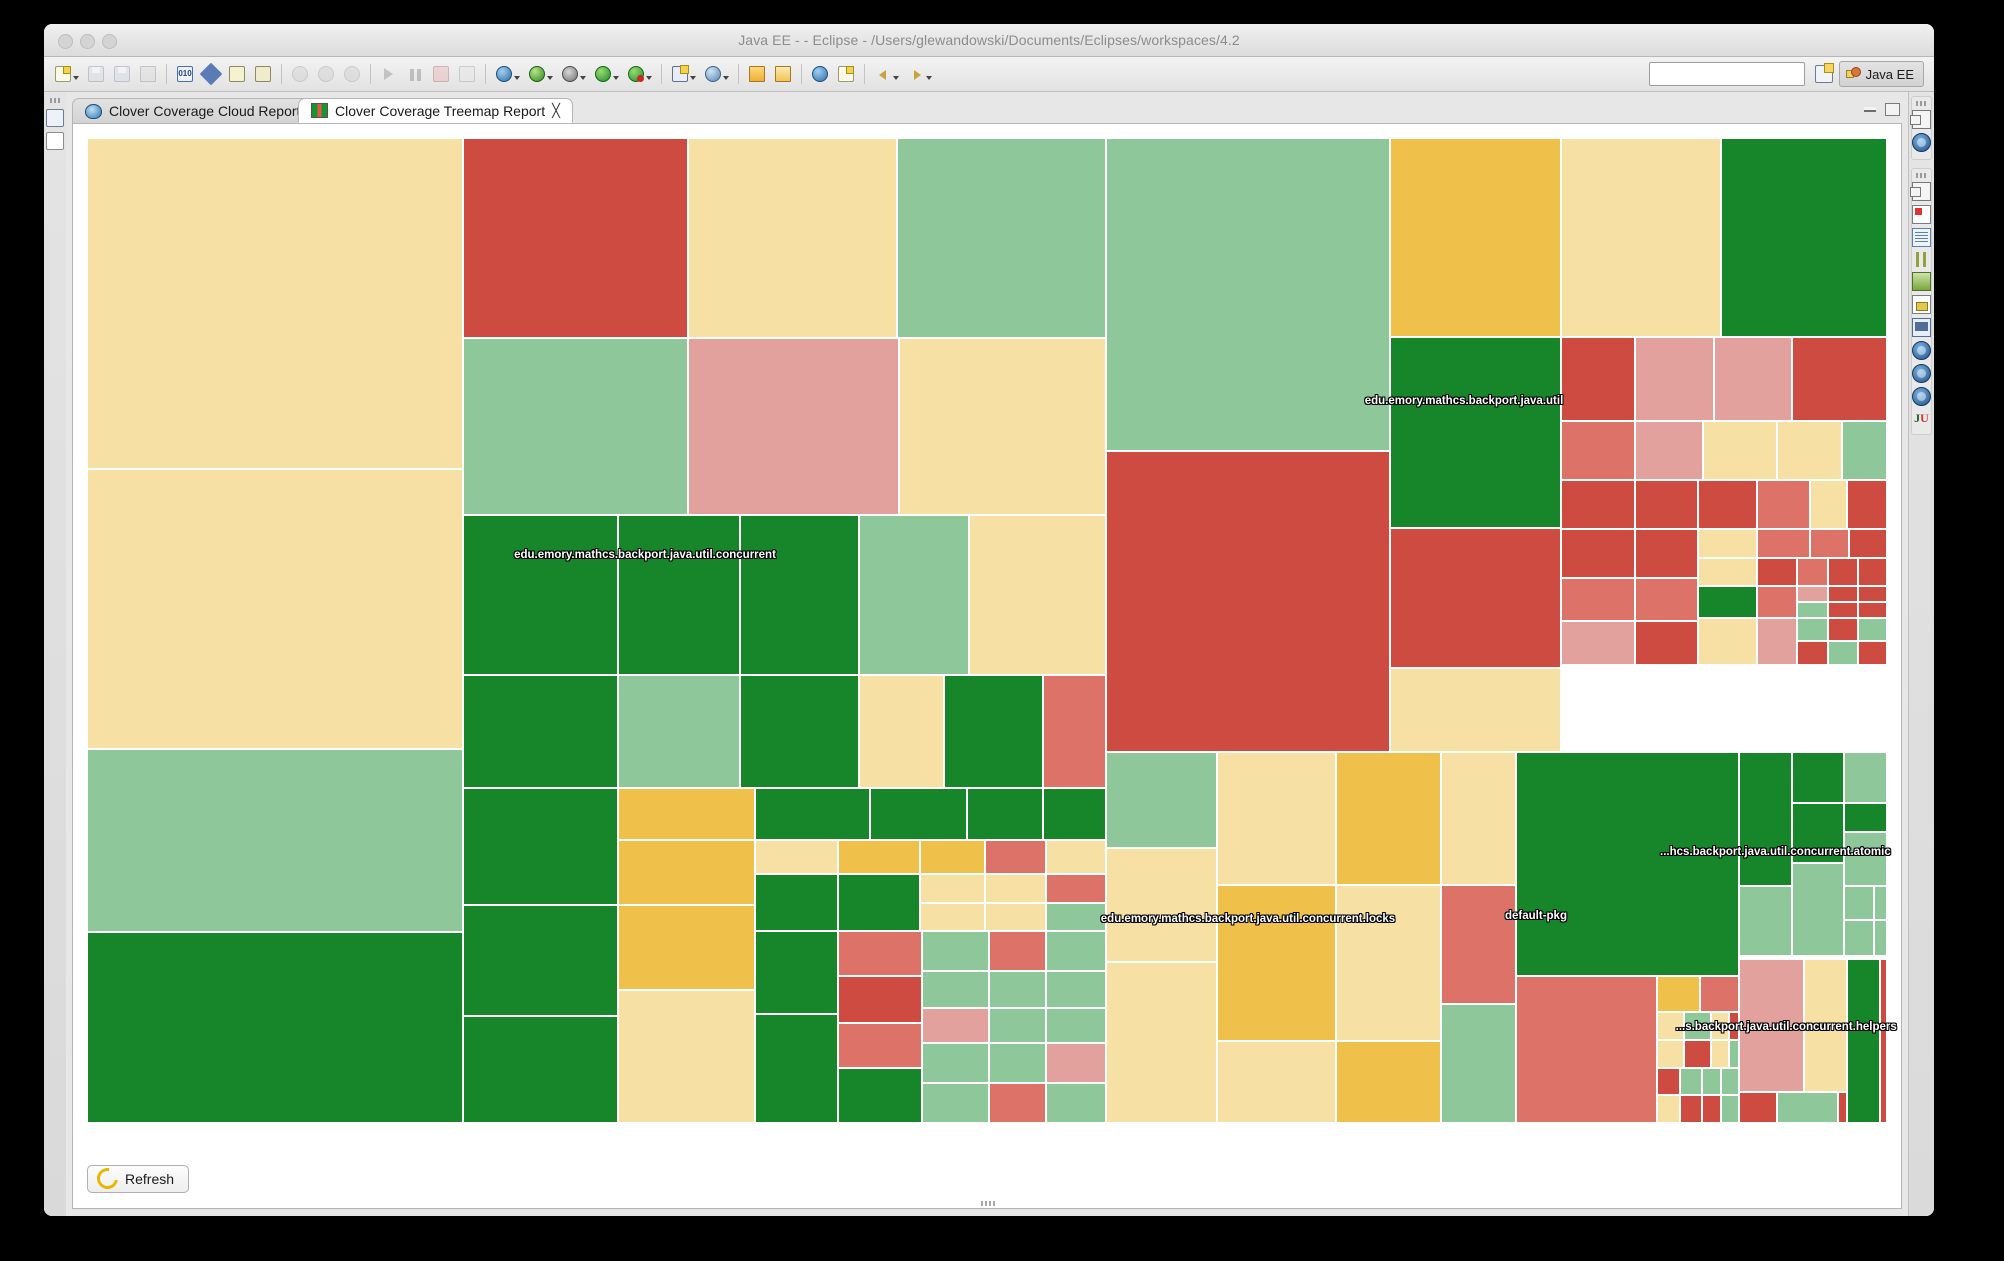 The image size is (2004, 1261). Describe the element at coordinates (326, 74) in the screenshot. I see `step-over-icon` at that location.